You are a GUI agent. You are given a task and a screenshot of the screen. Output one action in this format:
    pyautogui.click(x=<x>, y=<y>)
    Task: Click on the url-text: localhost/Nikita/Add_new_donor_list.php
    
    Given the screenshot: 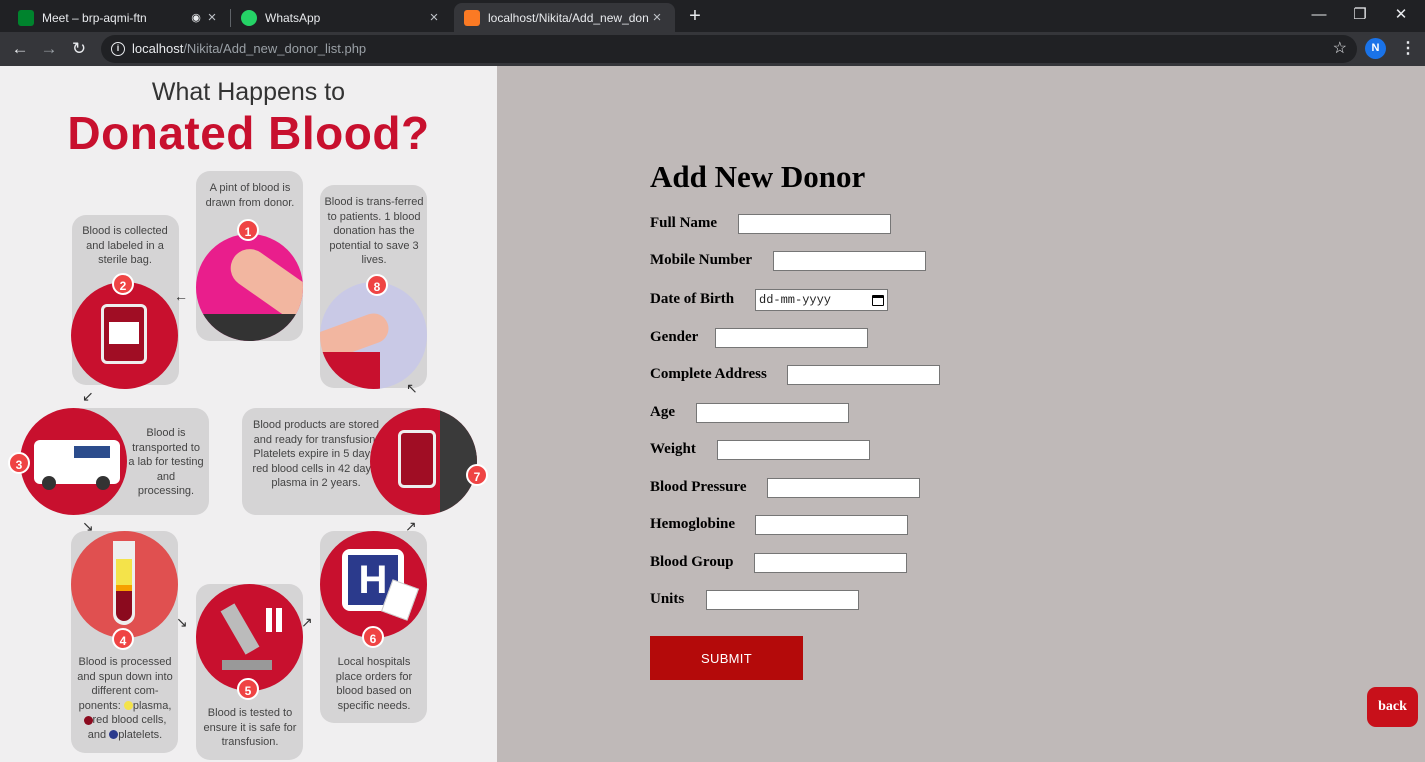 What is the action you would take?
    pyautogui.click(x=249, y=48)
    